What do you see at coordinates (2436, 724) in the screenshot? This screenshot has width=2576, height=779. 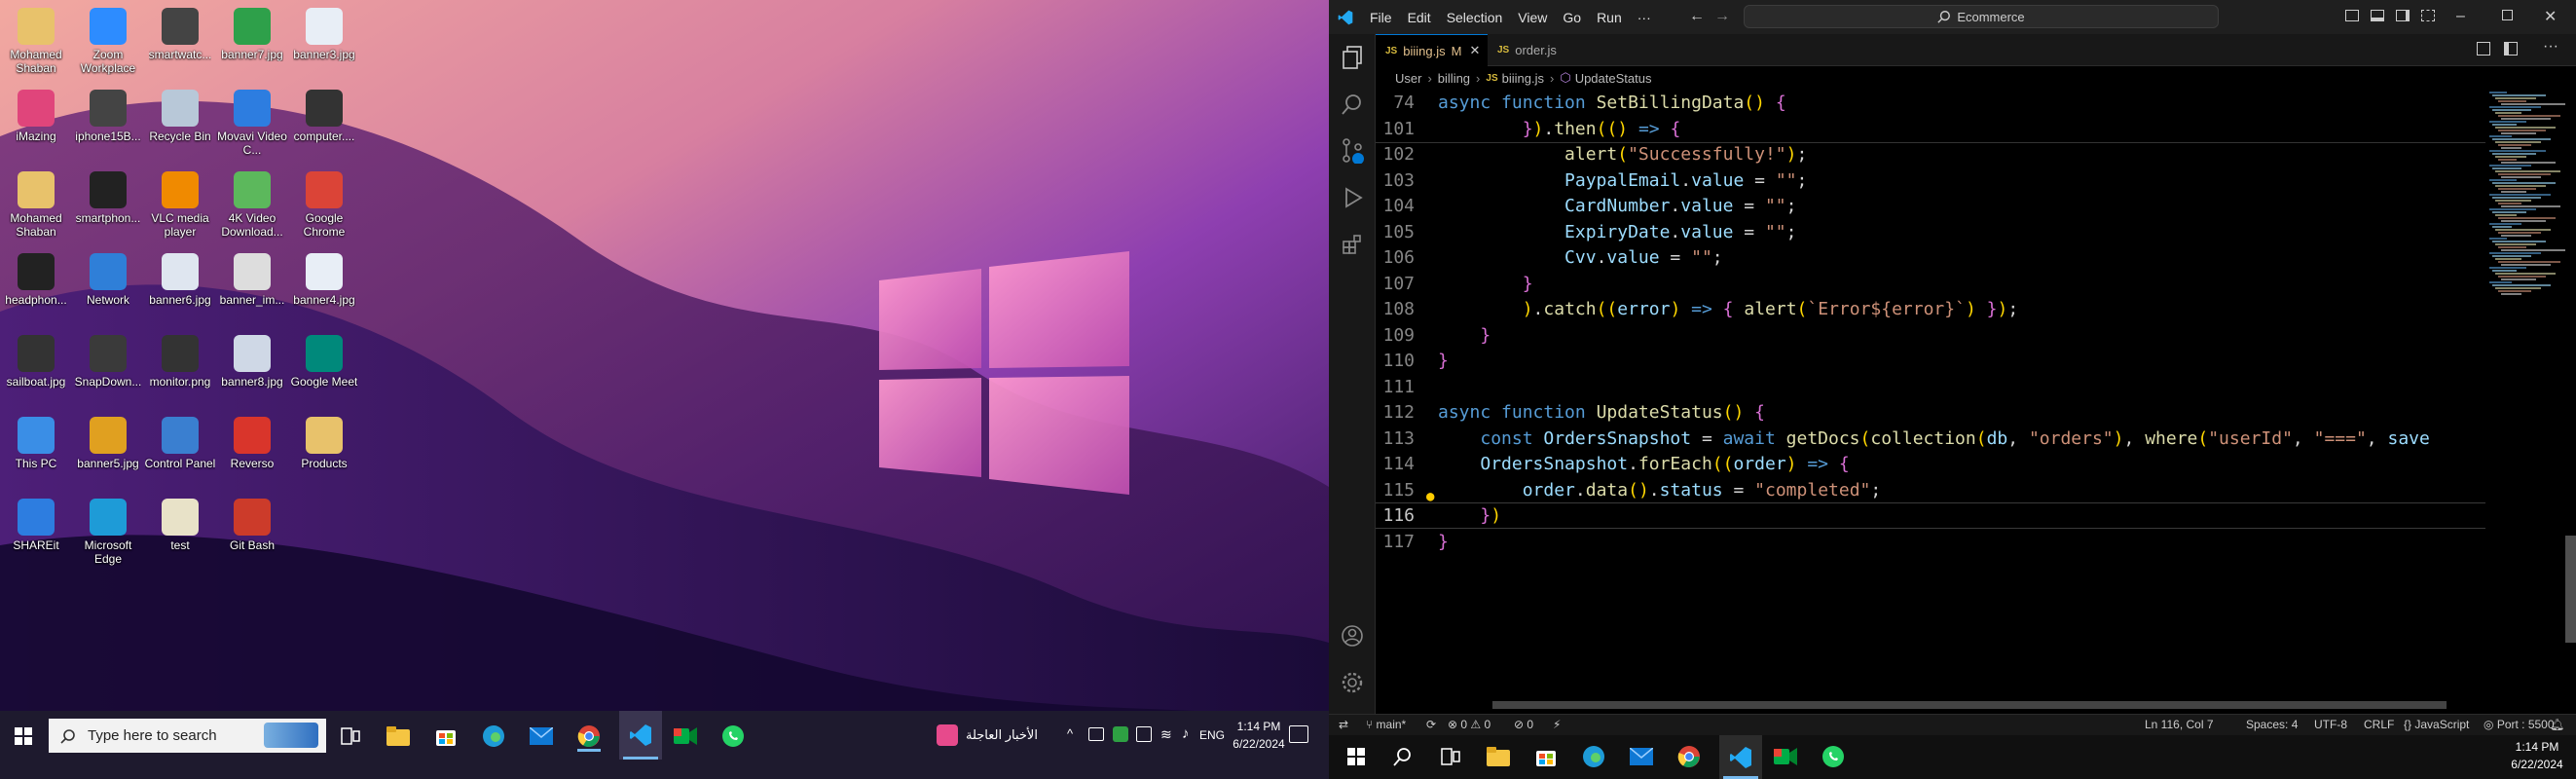 I see `language-mode: {} JavaScript` at bounding box center [2436, 724].